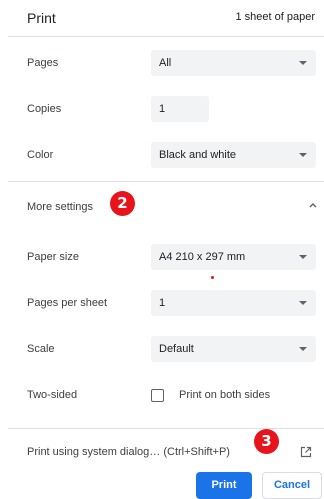 The height and width of the screenshot is (499, 324). I want to click on copies-label: Copies, so click(44, 109).